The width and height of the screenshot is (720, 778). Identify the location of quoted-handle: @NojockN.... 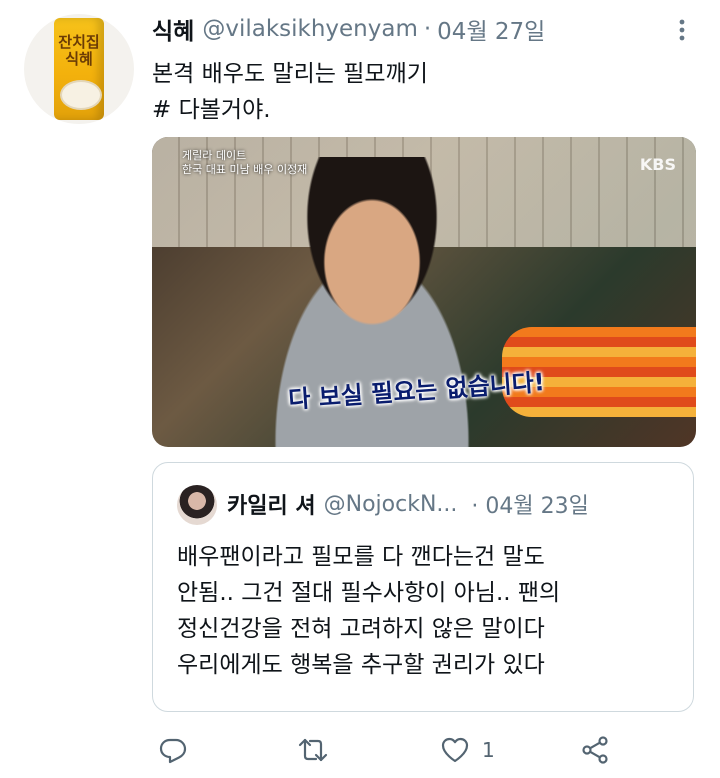
(391, 504).